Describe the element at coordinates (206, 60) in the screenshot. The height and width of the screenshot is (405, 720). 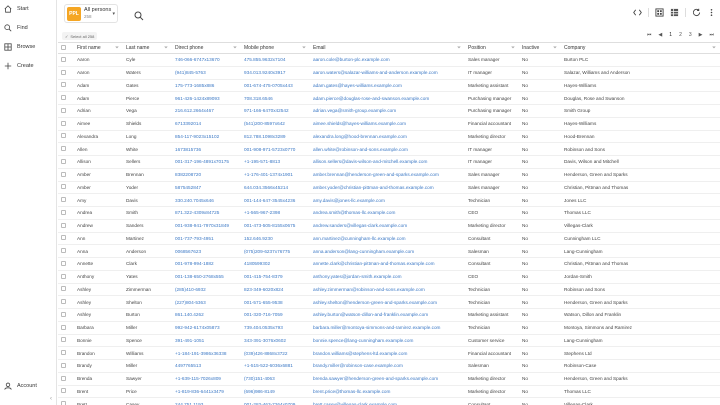
I see `cell-direct-phone: 746-066-6747x13670` at that location.